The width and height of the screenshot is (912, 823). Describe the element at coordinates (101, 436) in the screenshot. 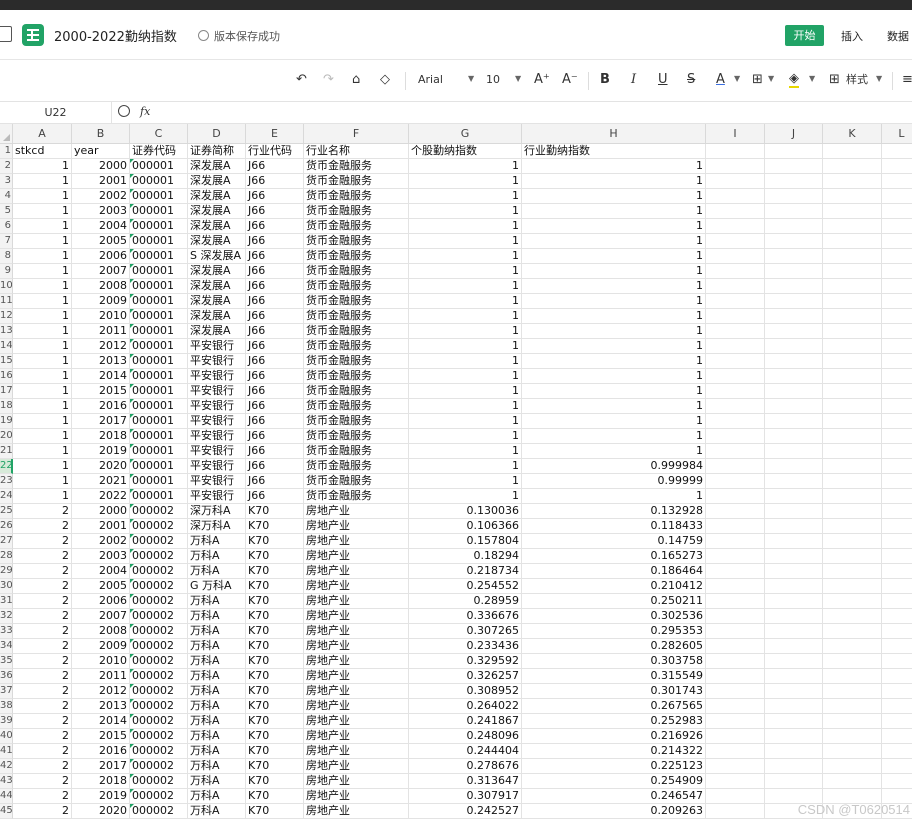

I see `table-cell: 2018` at that location.